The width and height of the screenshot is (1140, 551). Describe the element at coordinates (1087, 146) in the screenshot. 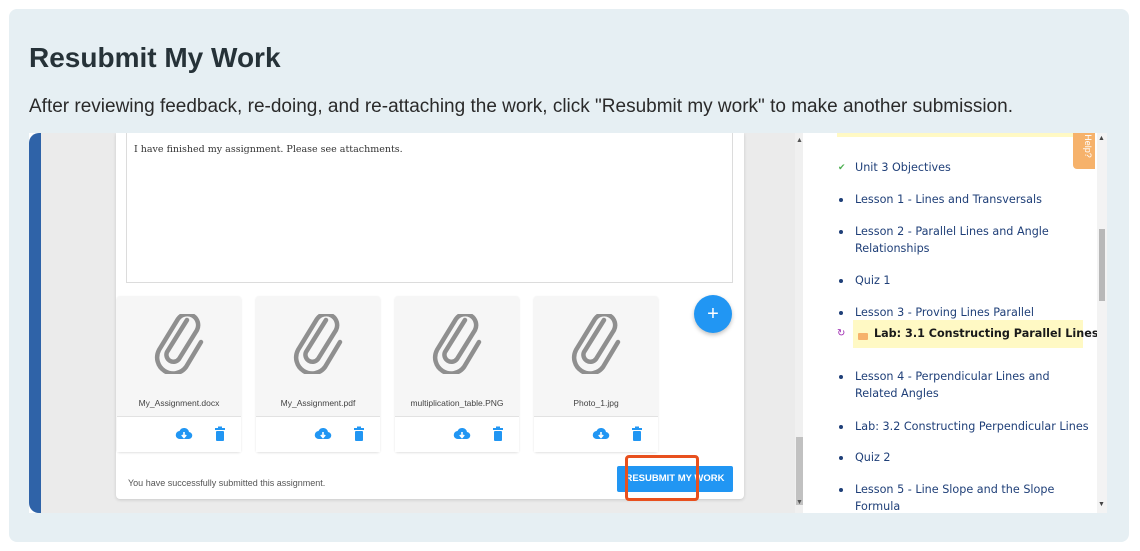

I see `help-tab-label: Help?` at that location.